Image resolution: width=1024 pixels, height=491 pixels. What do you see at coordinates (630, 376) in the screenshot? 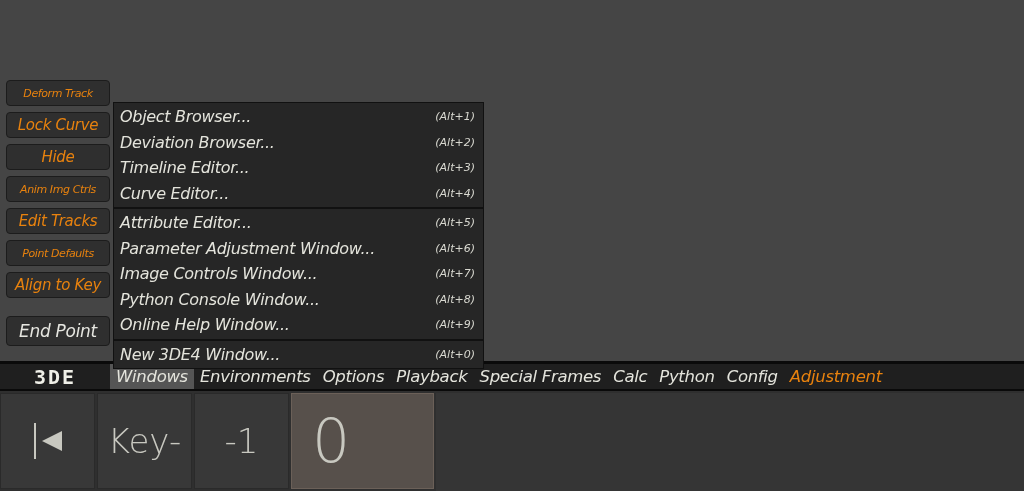
I see `menu-bar-item: Calc` at bounding box center [630, 376].